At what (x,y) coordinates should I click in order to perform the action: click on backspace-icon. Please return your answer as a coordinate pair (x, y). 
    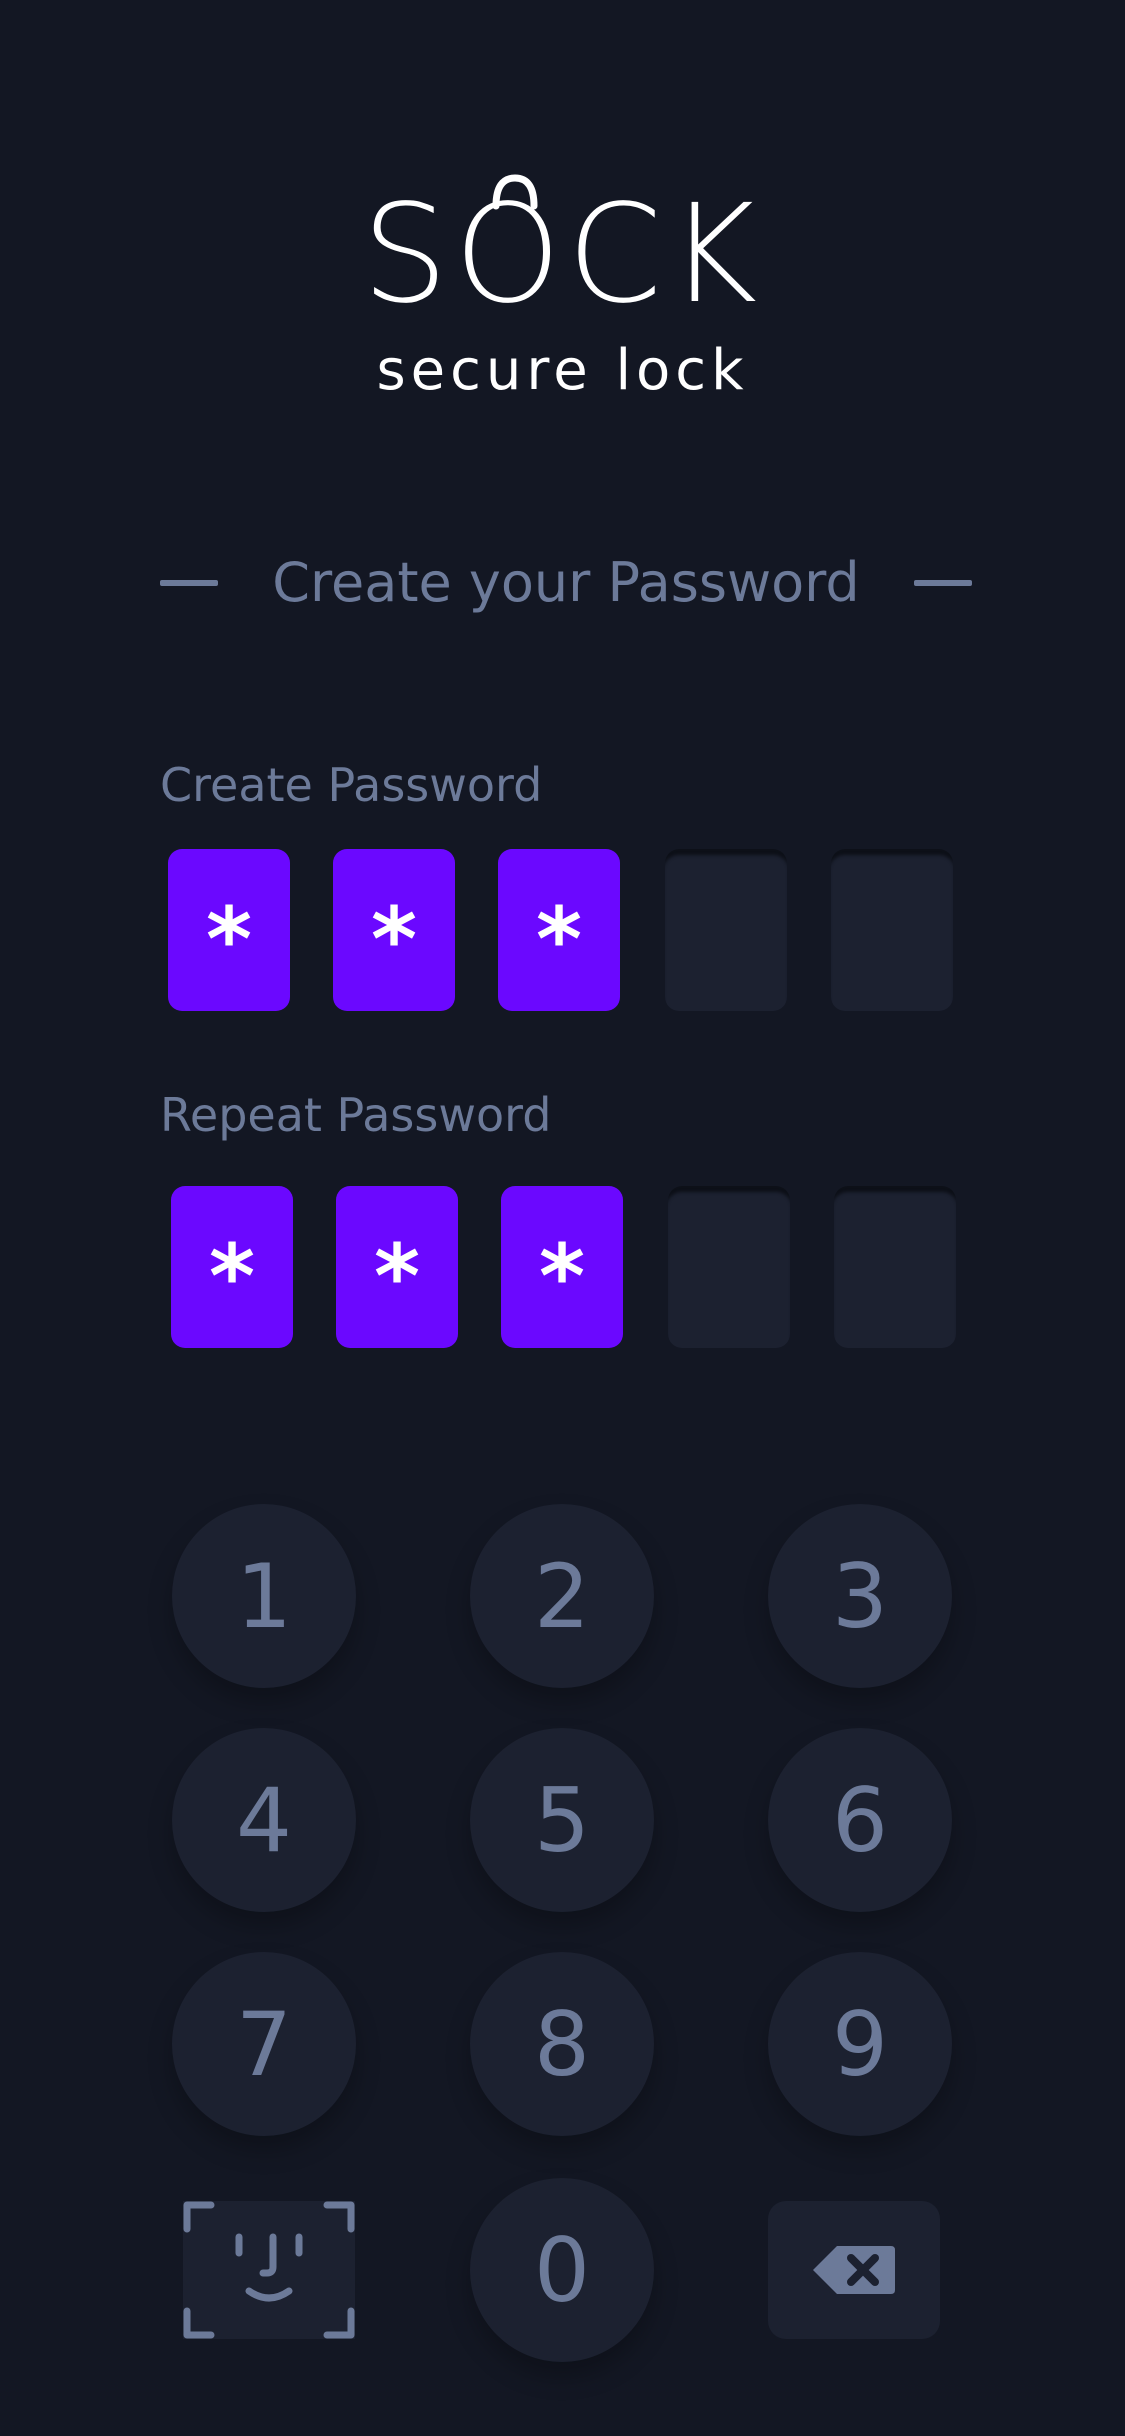
    Looking at the image, I should click on (854, 2270).